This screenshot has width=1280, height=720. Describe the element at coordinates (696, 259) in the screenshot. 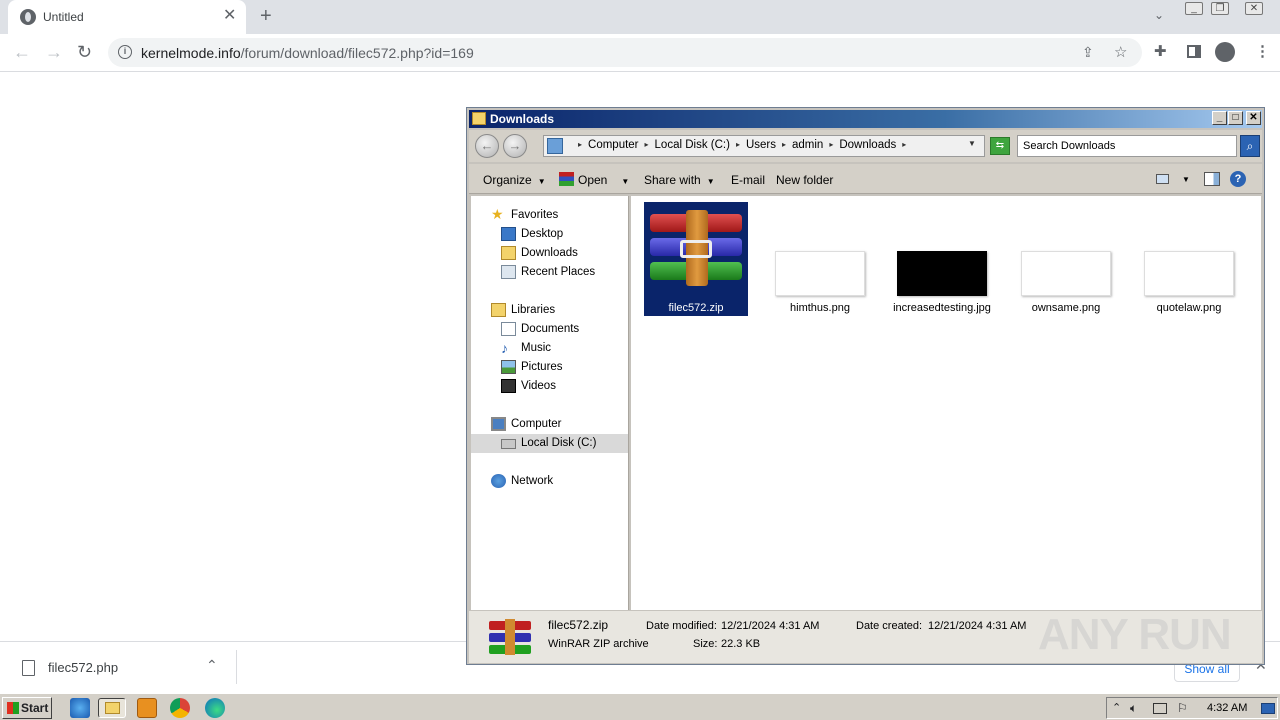

I see `file-item-zip: filec572.zip` at that location.